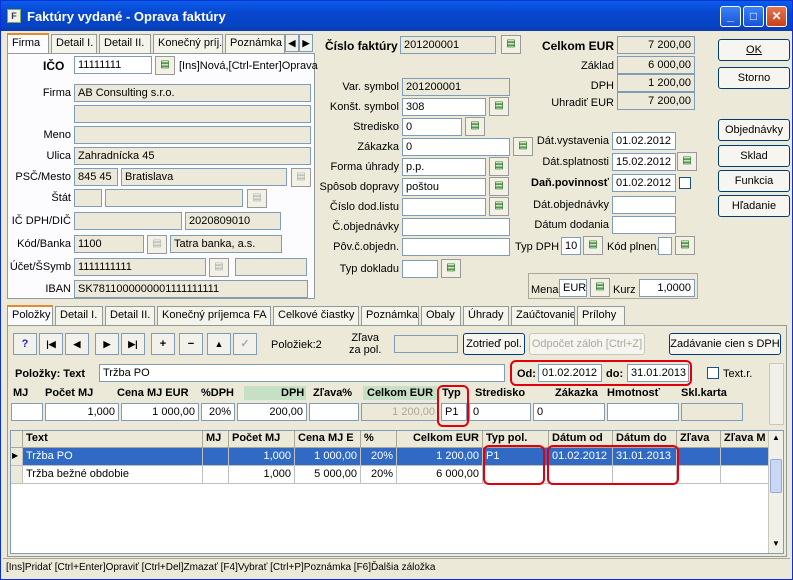 The width and height of the screenshot is (793, 580). Describe the element at coordinates (140, 267) in the screenshot. I see `ucet-field: 1111111111` at that location.